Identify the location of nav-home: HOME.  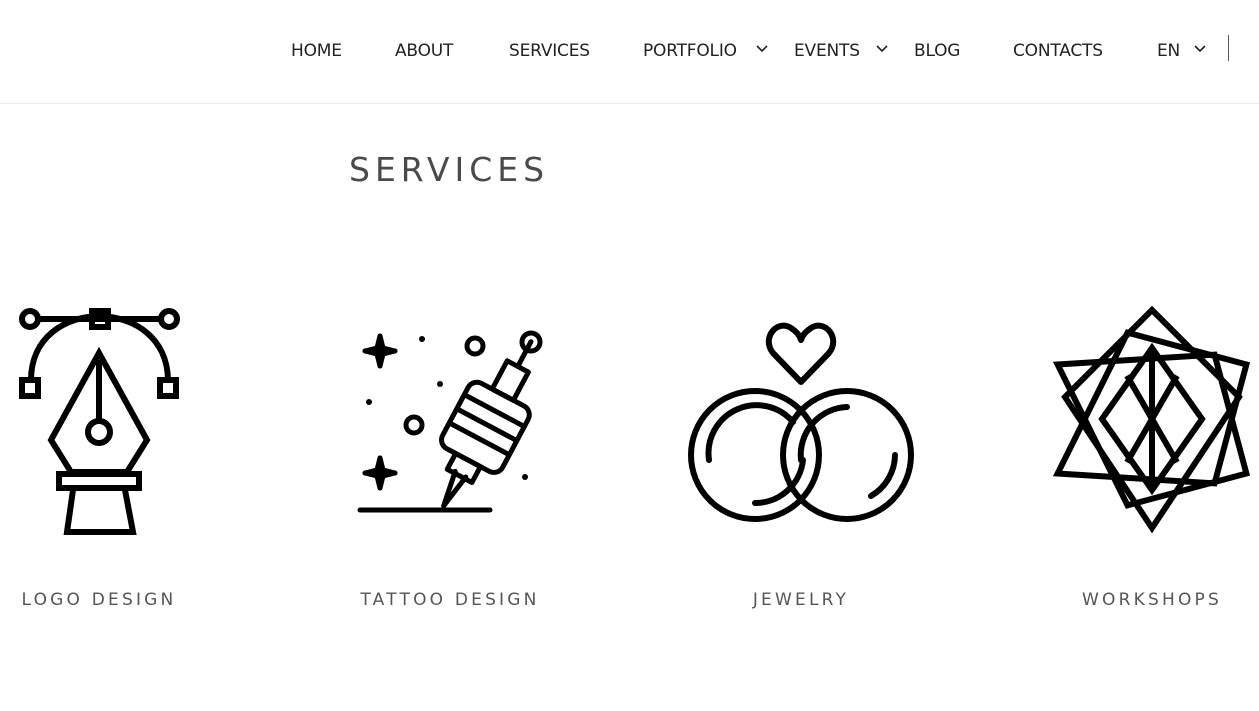
(316, 51).